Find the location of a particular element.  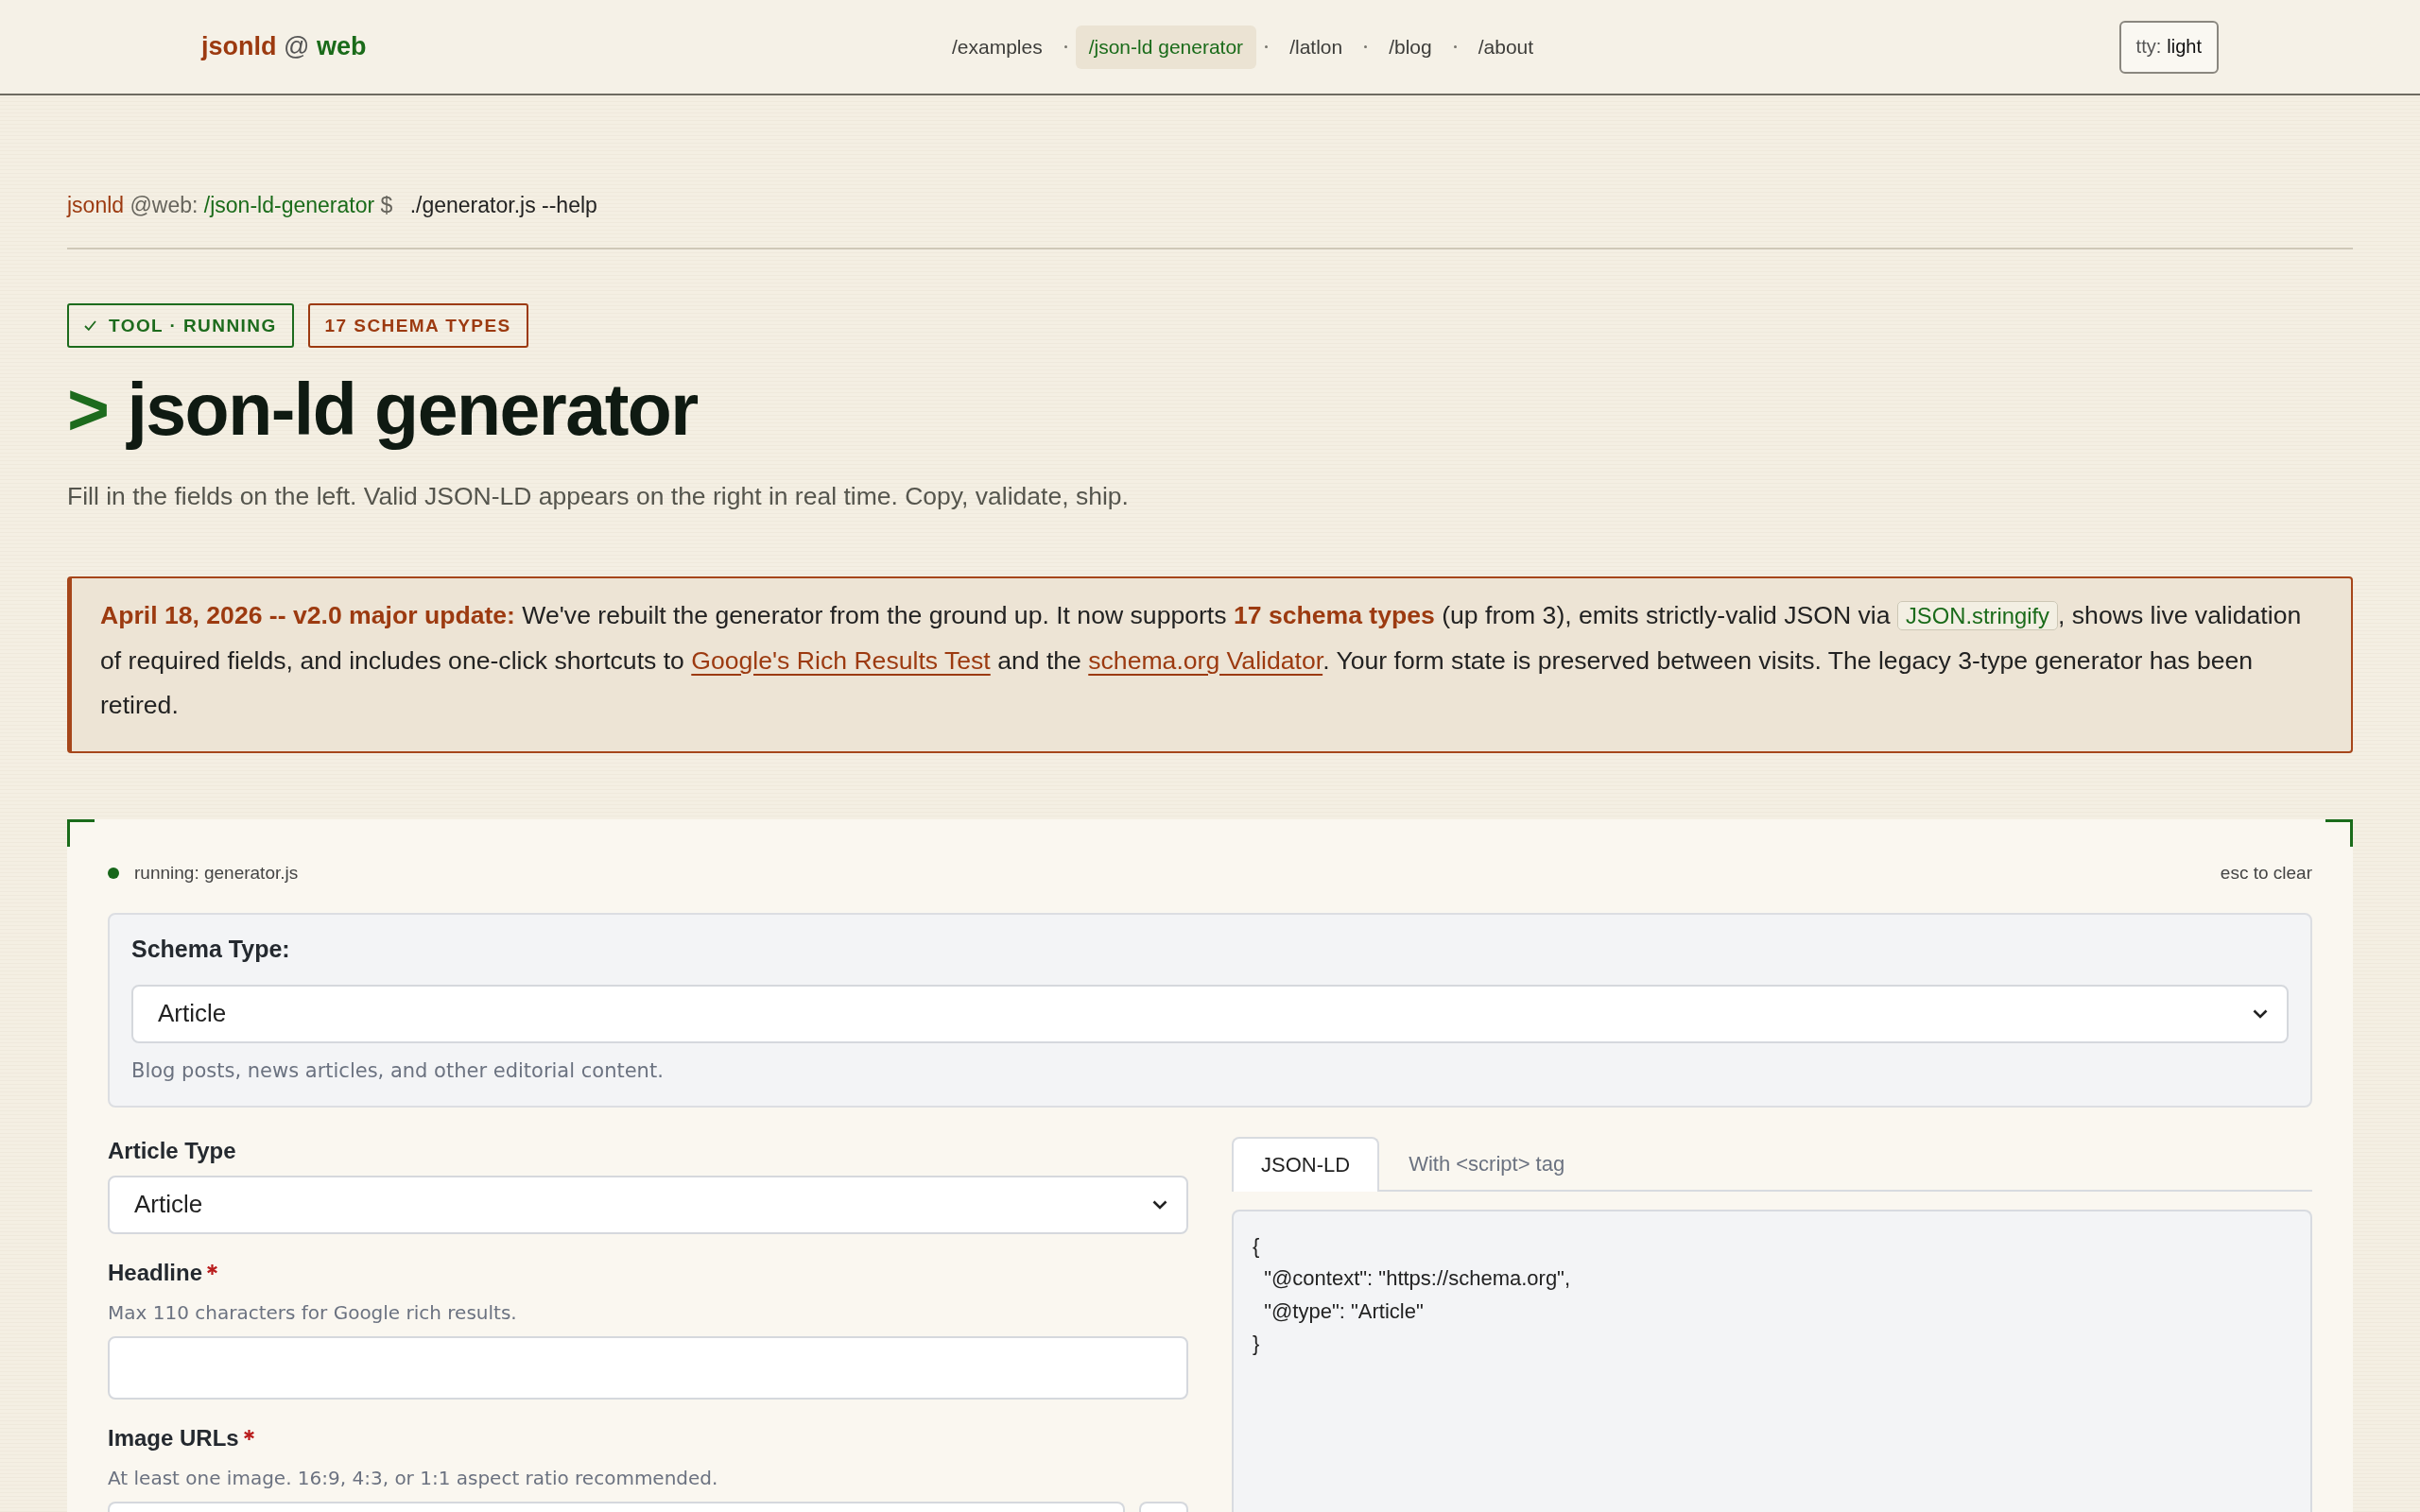

status-badge: 17 SCHEMA TYPES is located at coordinates (417, 325).